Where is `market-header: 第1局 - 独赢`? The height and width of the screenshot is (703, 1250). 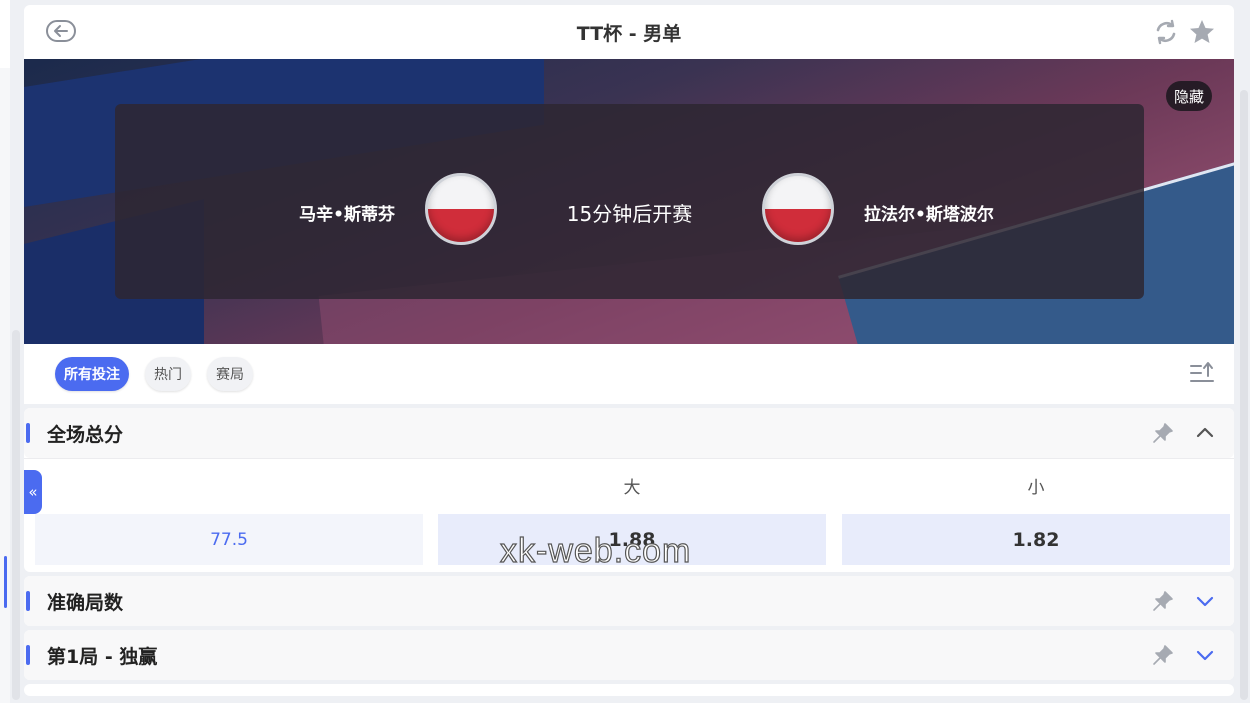
market-header: 第1局 - 独赢 is located at coordinates (629, 655).